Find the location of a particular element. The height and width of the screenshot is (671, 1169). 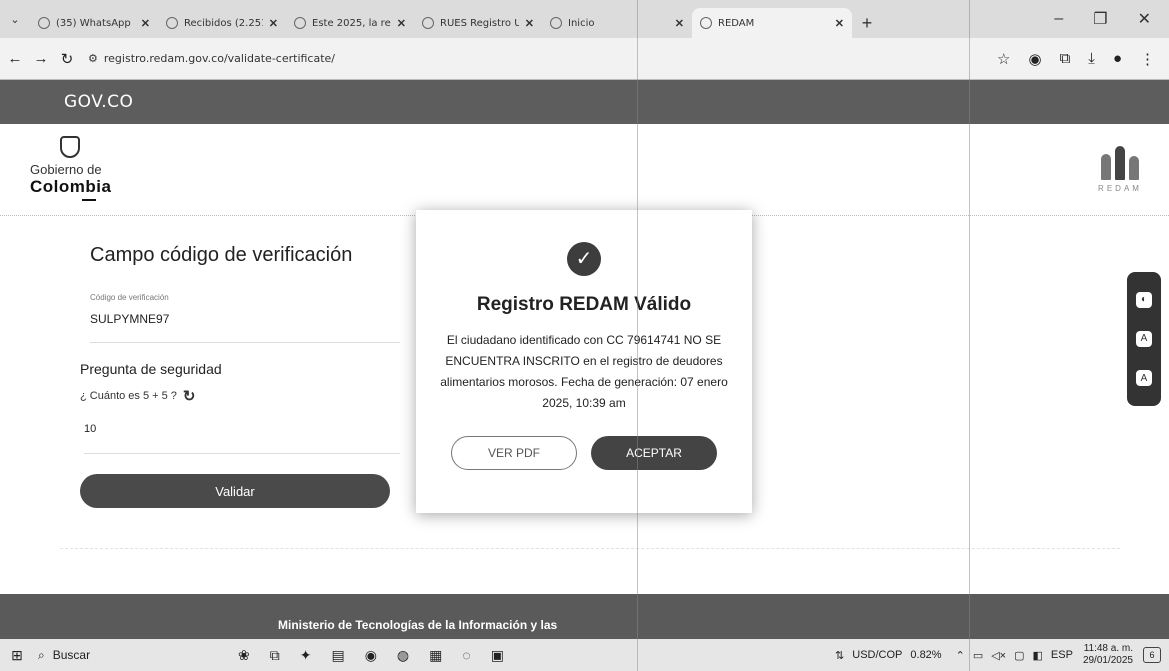

tab-mail: Recibidos (2.251) - e ✕ is located at coordinates (222, 23).